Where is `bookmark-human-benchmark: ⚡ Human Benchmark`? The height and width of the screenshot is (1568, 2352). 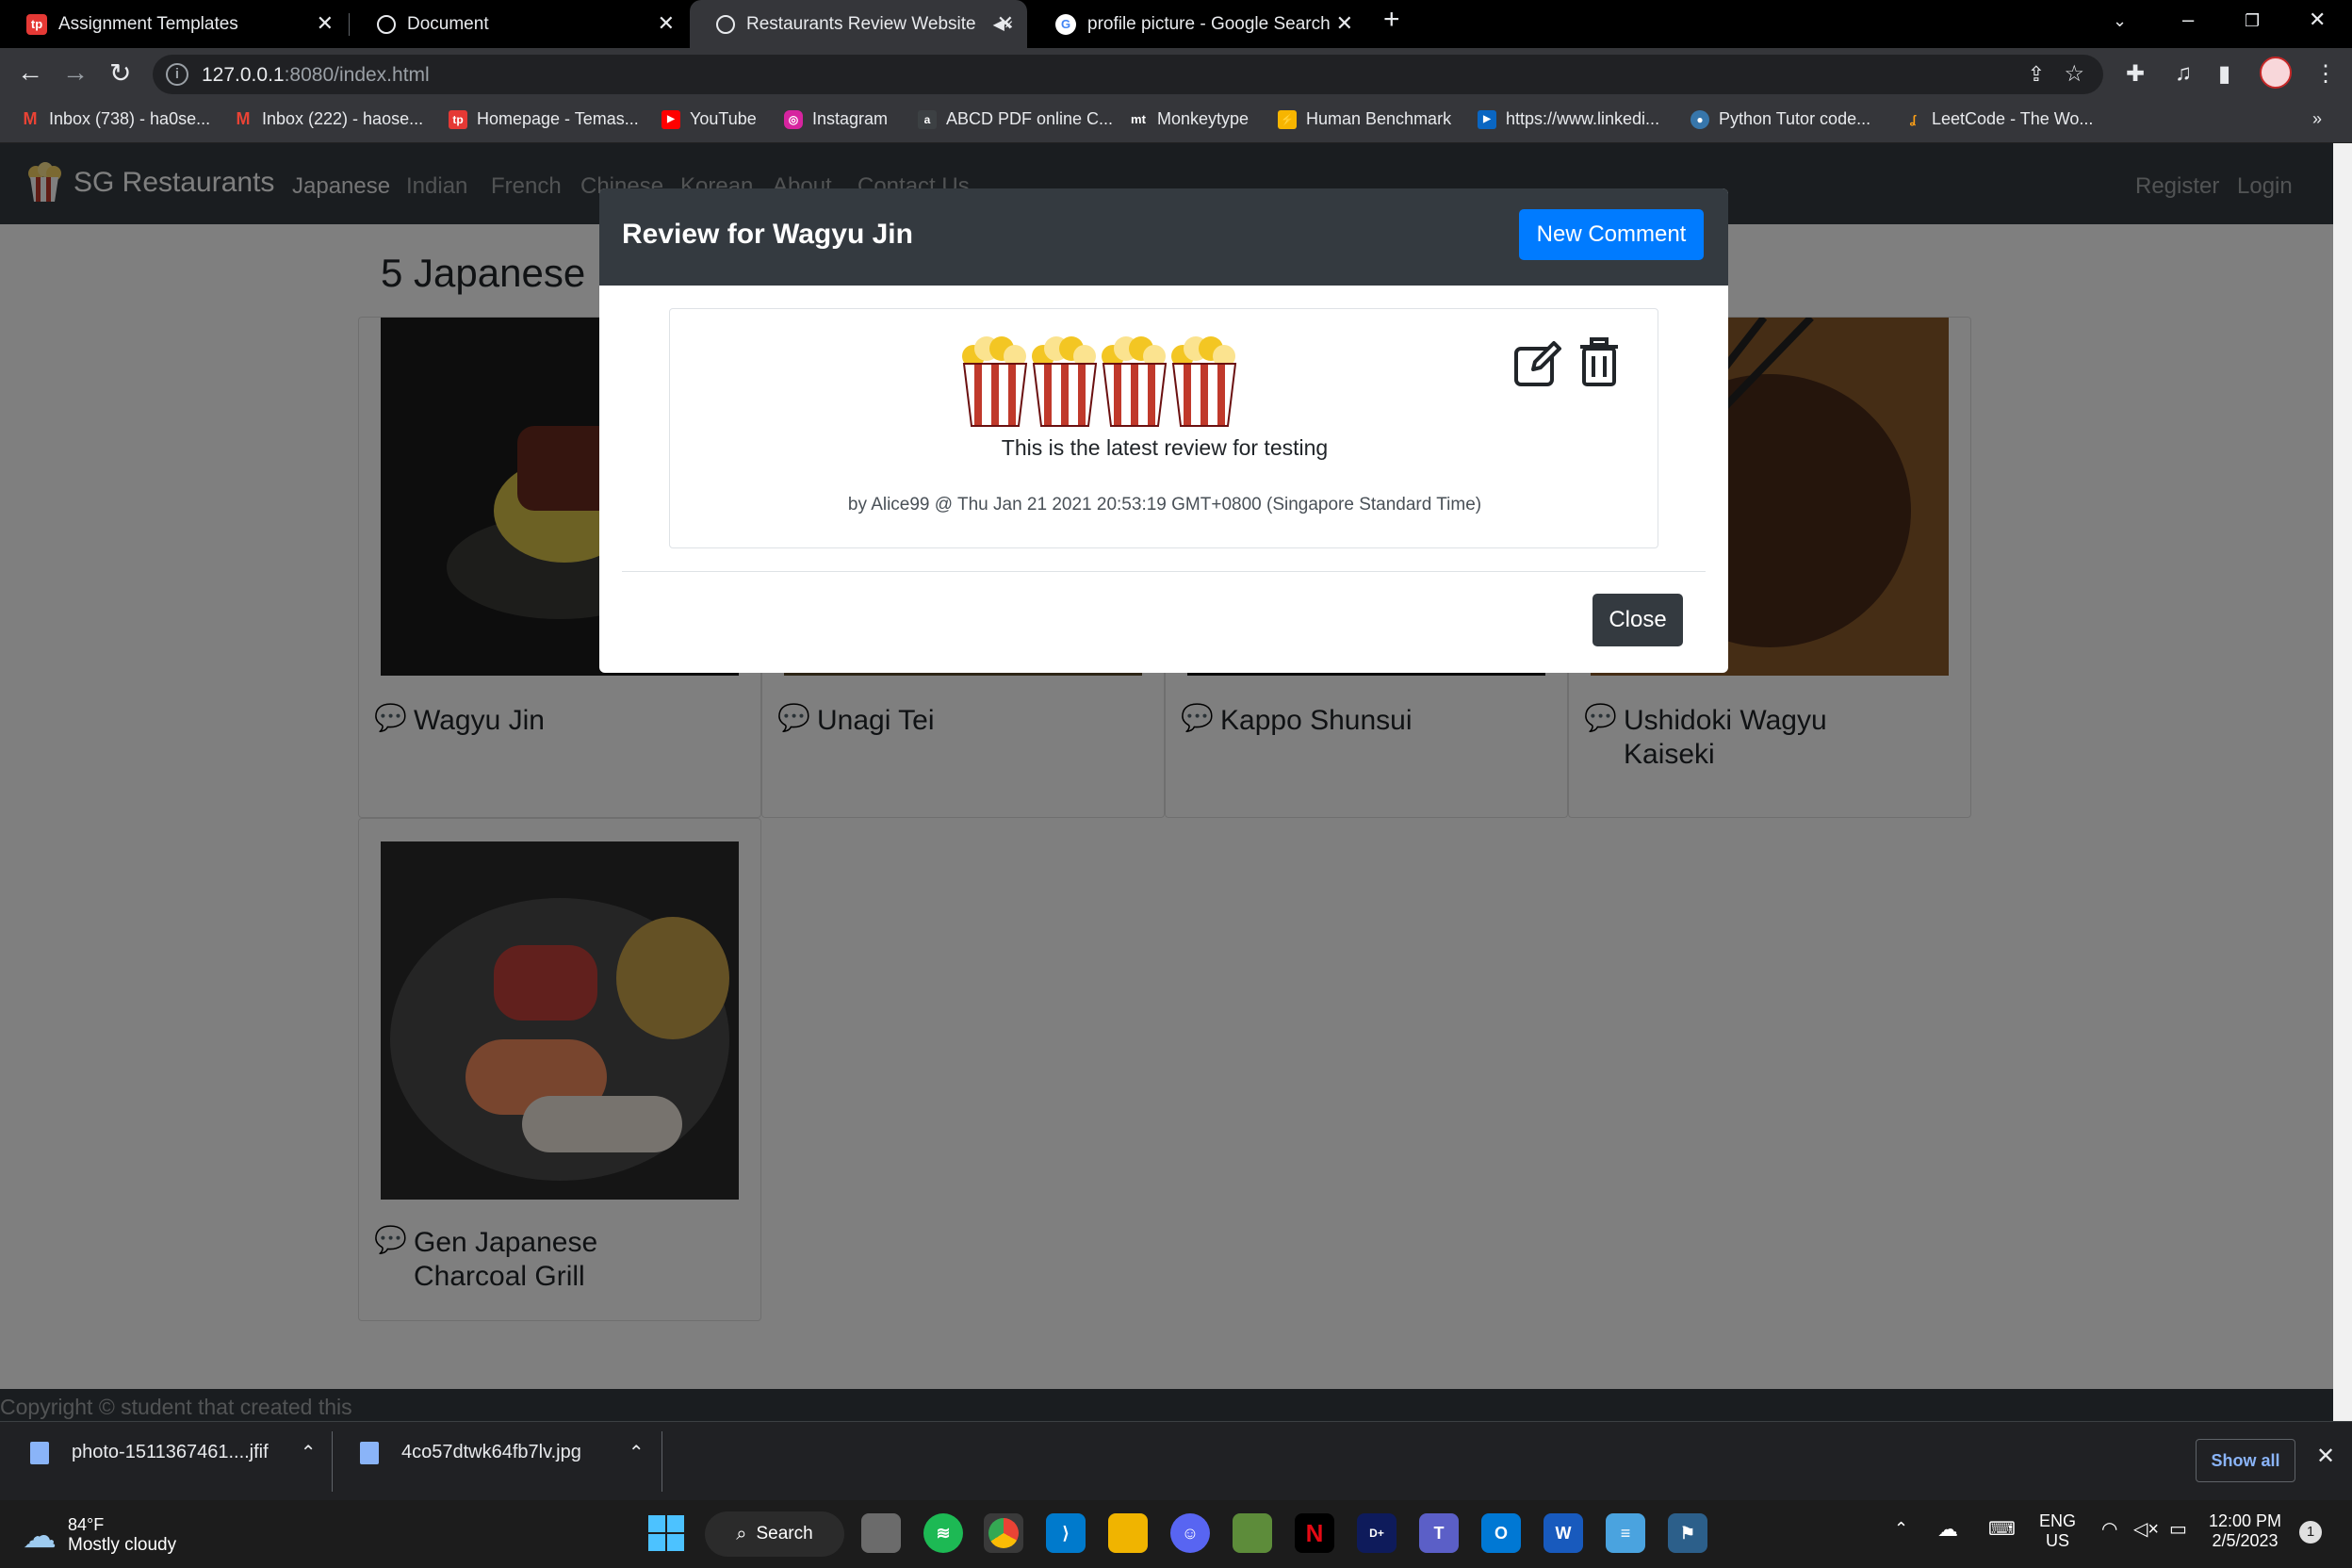 bookmark-human-benchmark: ⚡ Human Benchmark is located at coordinates (1364, 119).